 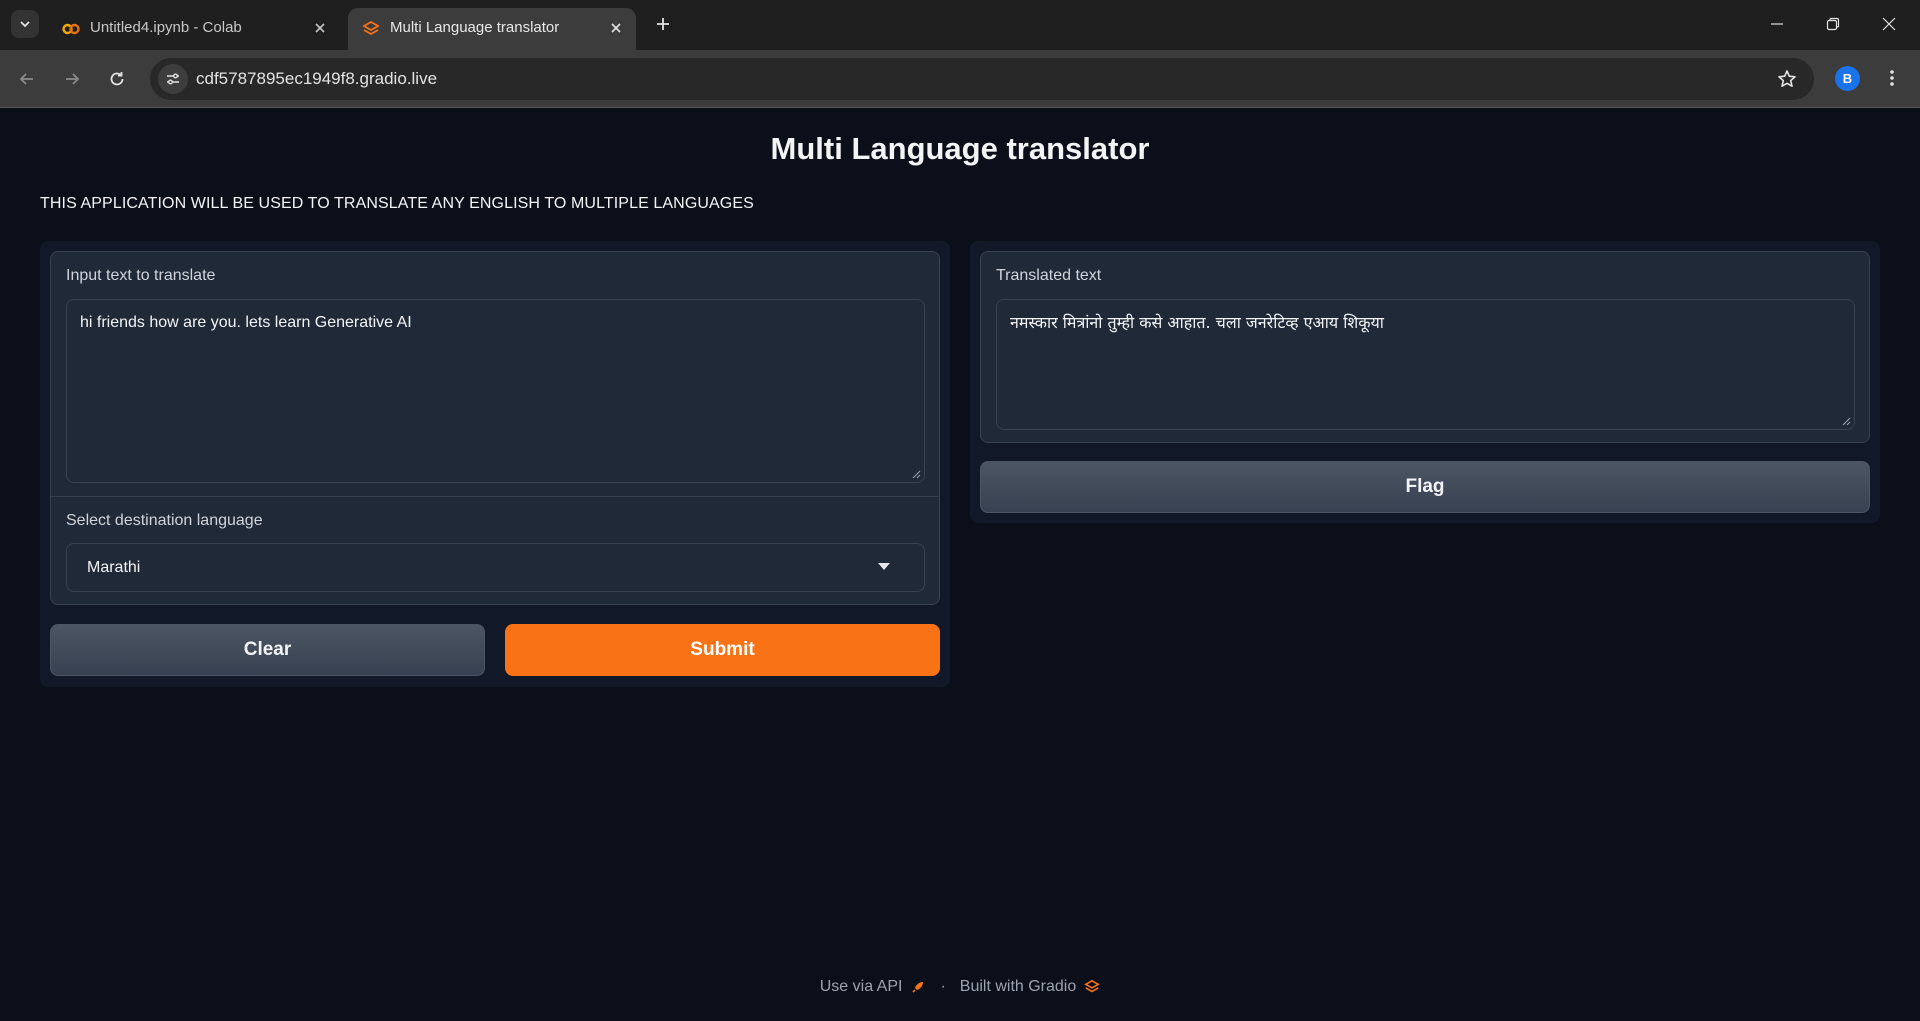 I want to click on language-selected: Marathi, so click(x=114, y=567).